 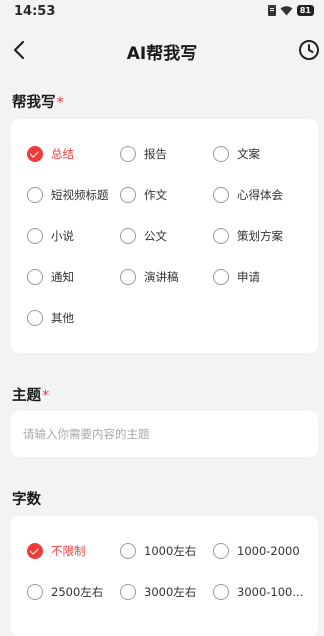 I want to click on option-label: 通知, so click(x=62, y=277).